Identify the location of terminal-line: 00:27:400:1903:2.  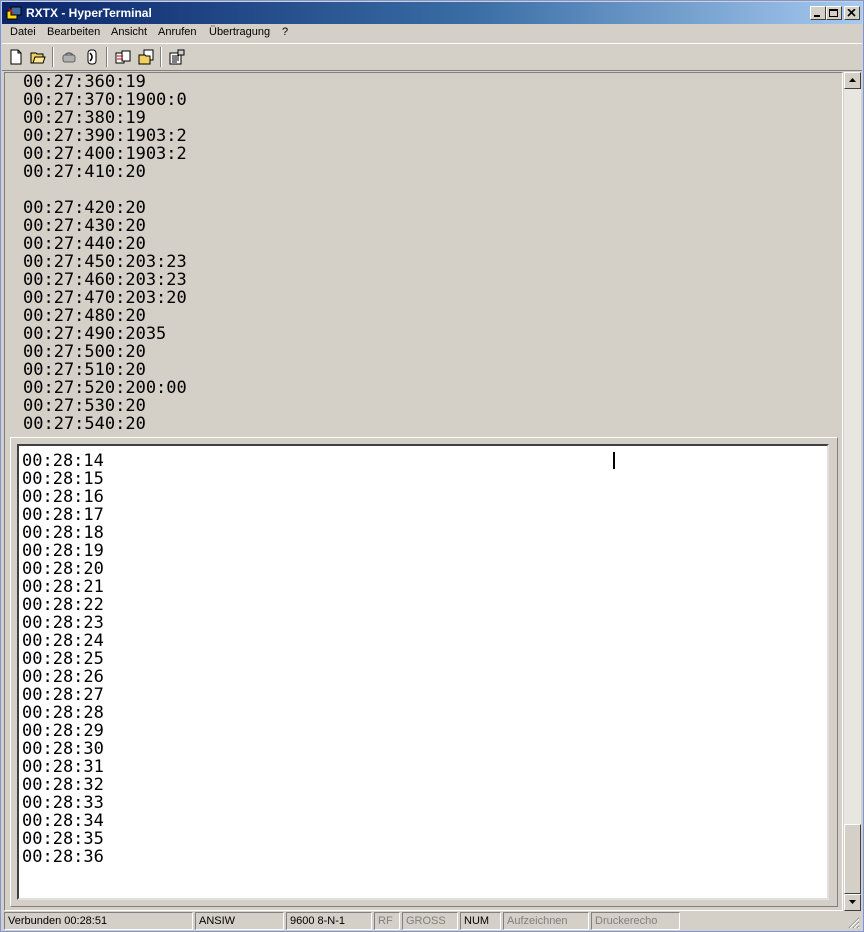
(105, 154).